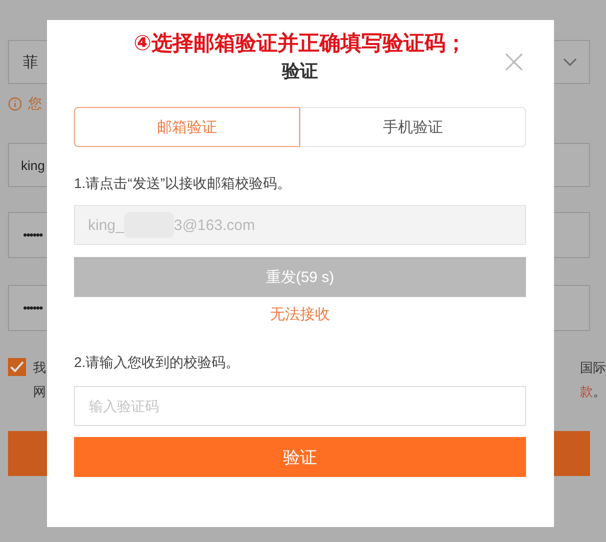  What do you see at coordinates (586, 392) in the screenshot?
I see `terms-link: 款` at bounding box center [586, 392].